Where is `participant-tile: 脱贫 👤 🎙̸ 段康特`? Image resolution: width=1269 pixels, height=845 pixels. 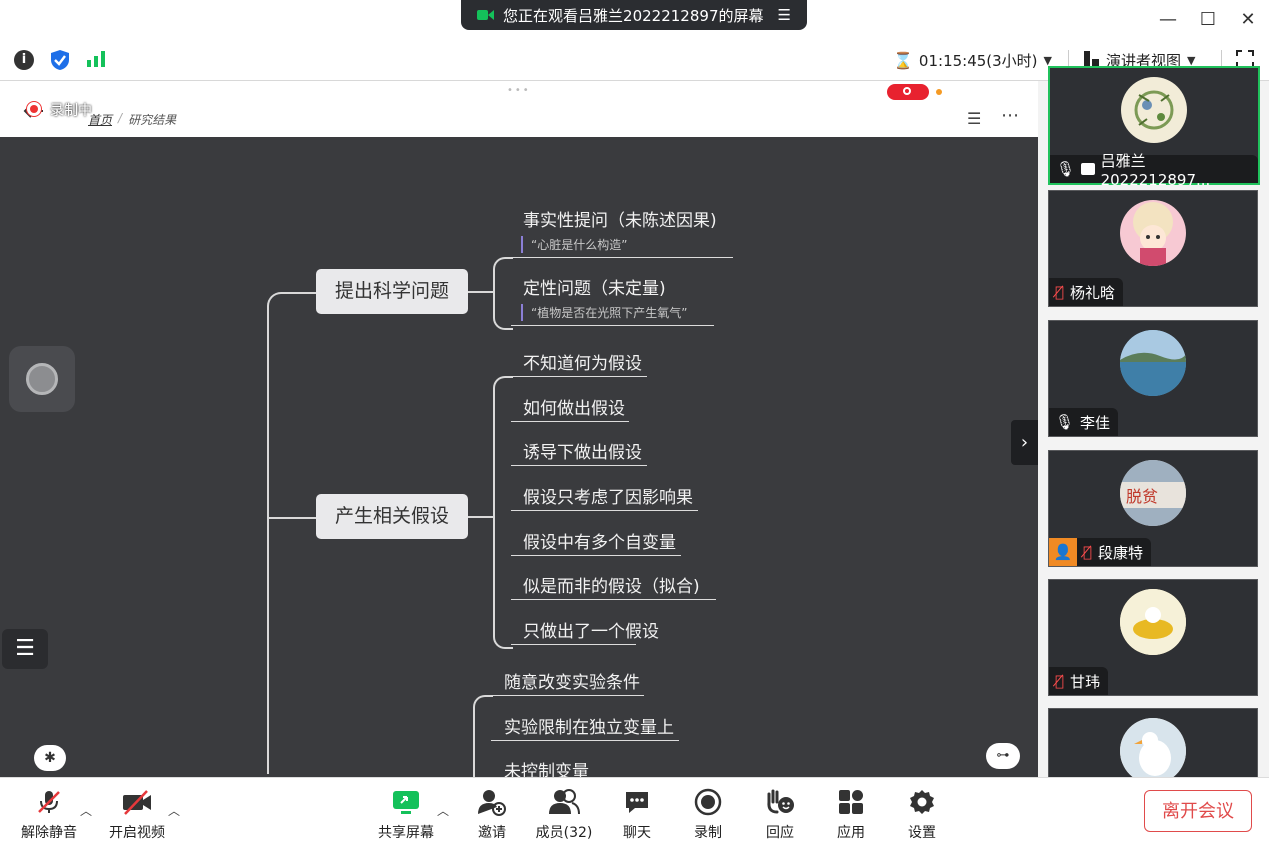
participant-tile: 脱贫 👤 🎙̸ 段康特 is located at coordinates (1153, 508).